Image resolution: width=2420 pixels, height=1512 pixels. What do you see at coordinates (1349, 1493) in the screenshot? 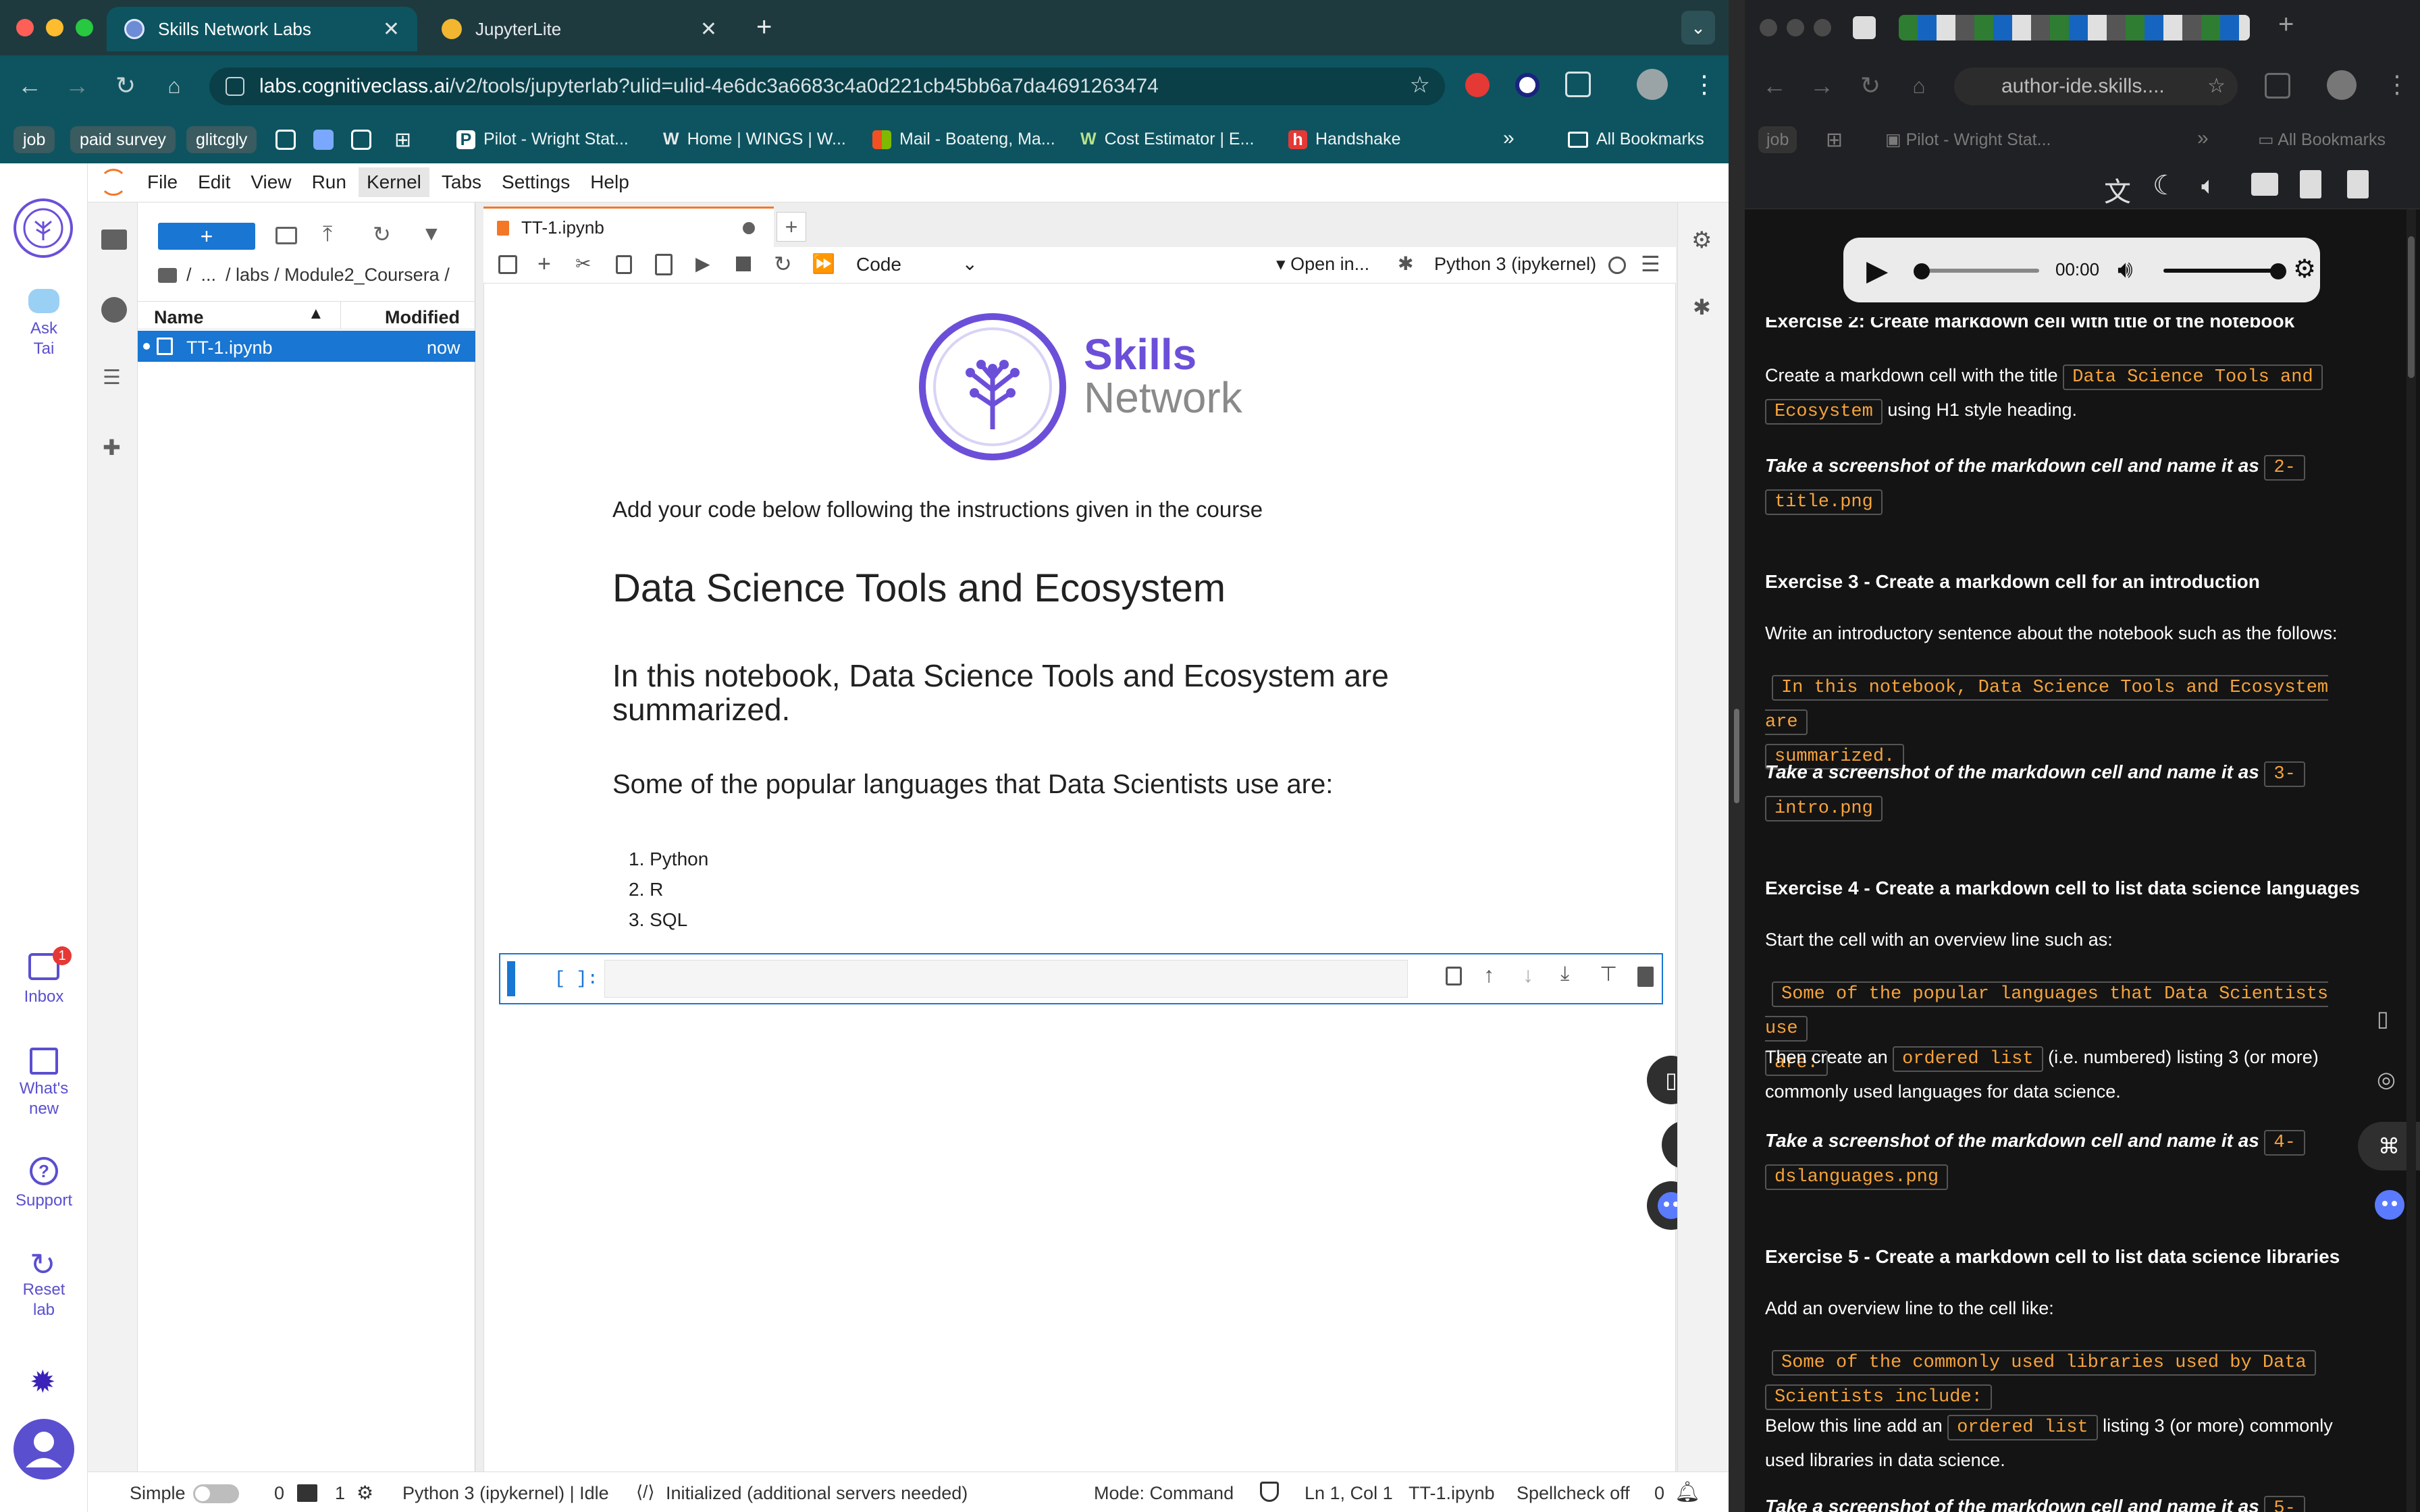
I see `cursor-position: Ln 1, Col 1` at bounding box center [1349, 1493].